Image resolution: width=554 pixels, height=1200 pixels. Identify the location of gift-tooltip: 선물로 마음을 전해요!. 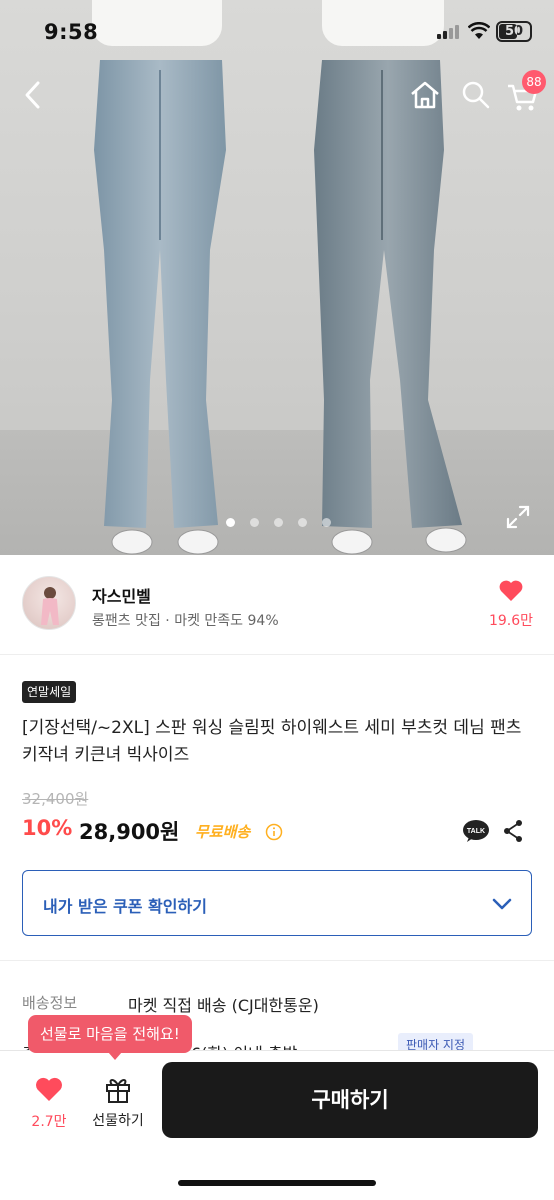
(110, 1037).